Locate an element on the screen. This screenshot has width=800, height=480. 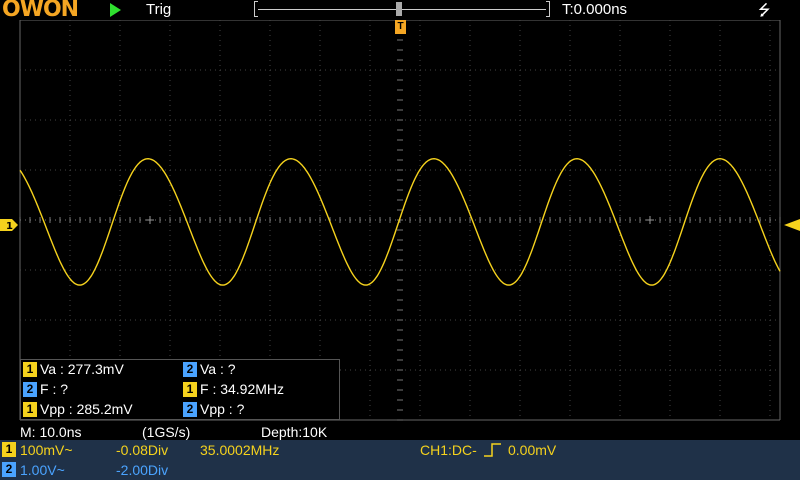
sample-rate-label: (1GS/s) is located at coordinates (166, 432).